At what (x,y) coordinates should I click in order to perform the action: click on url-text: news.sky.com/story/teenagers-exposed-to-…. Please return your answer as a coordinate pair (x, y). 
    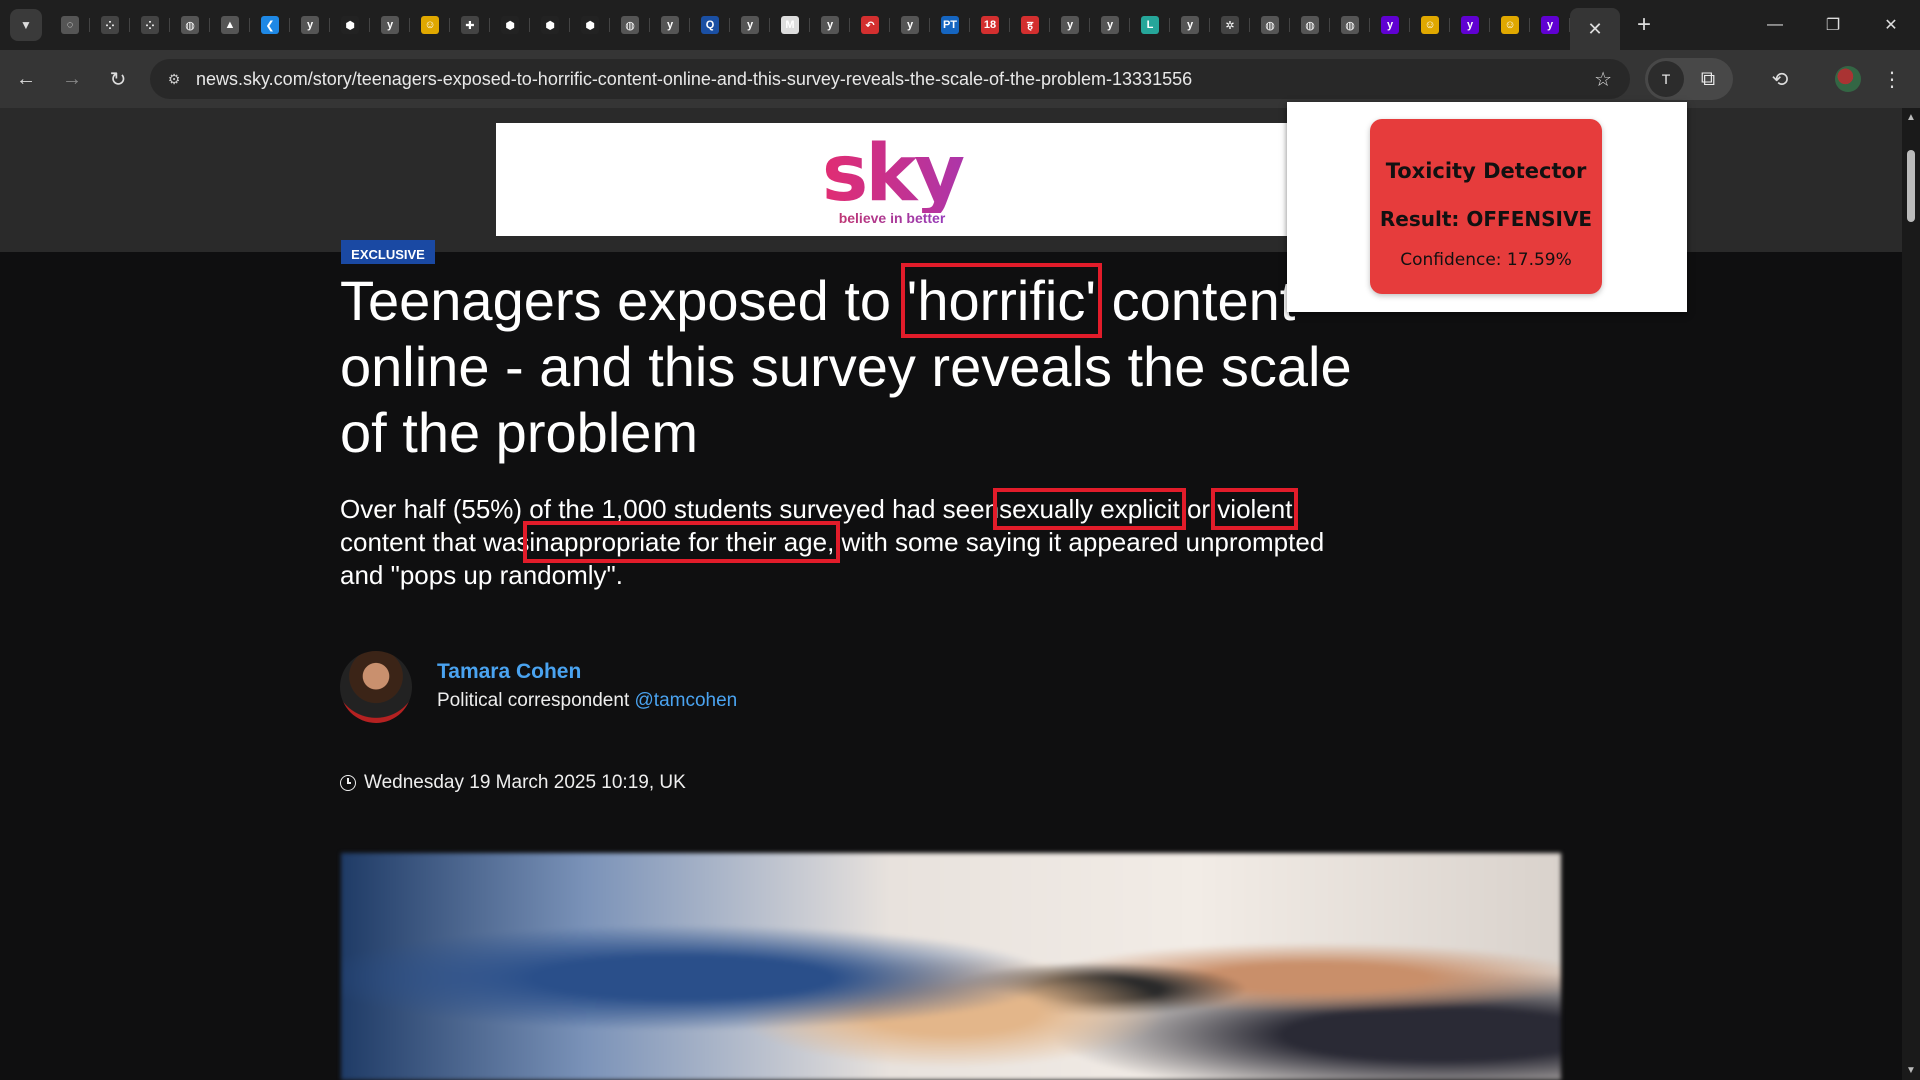
    Looking at the image, I should click on (694, 79).